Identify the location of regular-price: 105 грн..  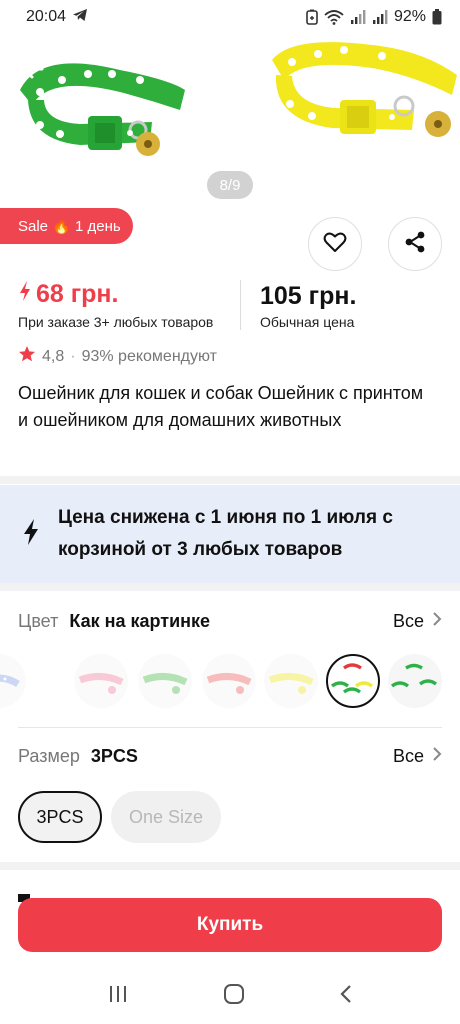
(308, 296).